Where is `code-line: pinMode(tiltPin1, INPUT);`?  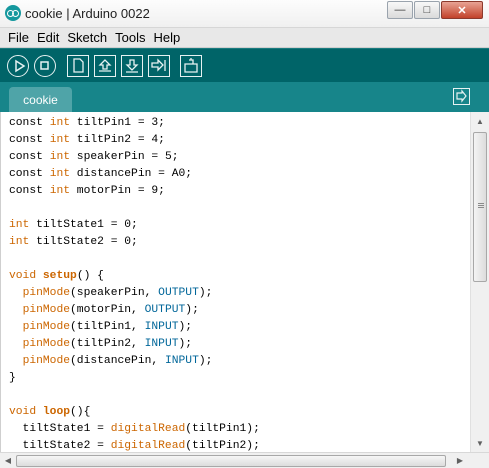
code-line: pinMode(tiltPin1, INPUT); is located at coordinates (134, 327).